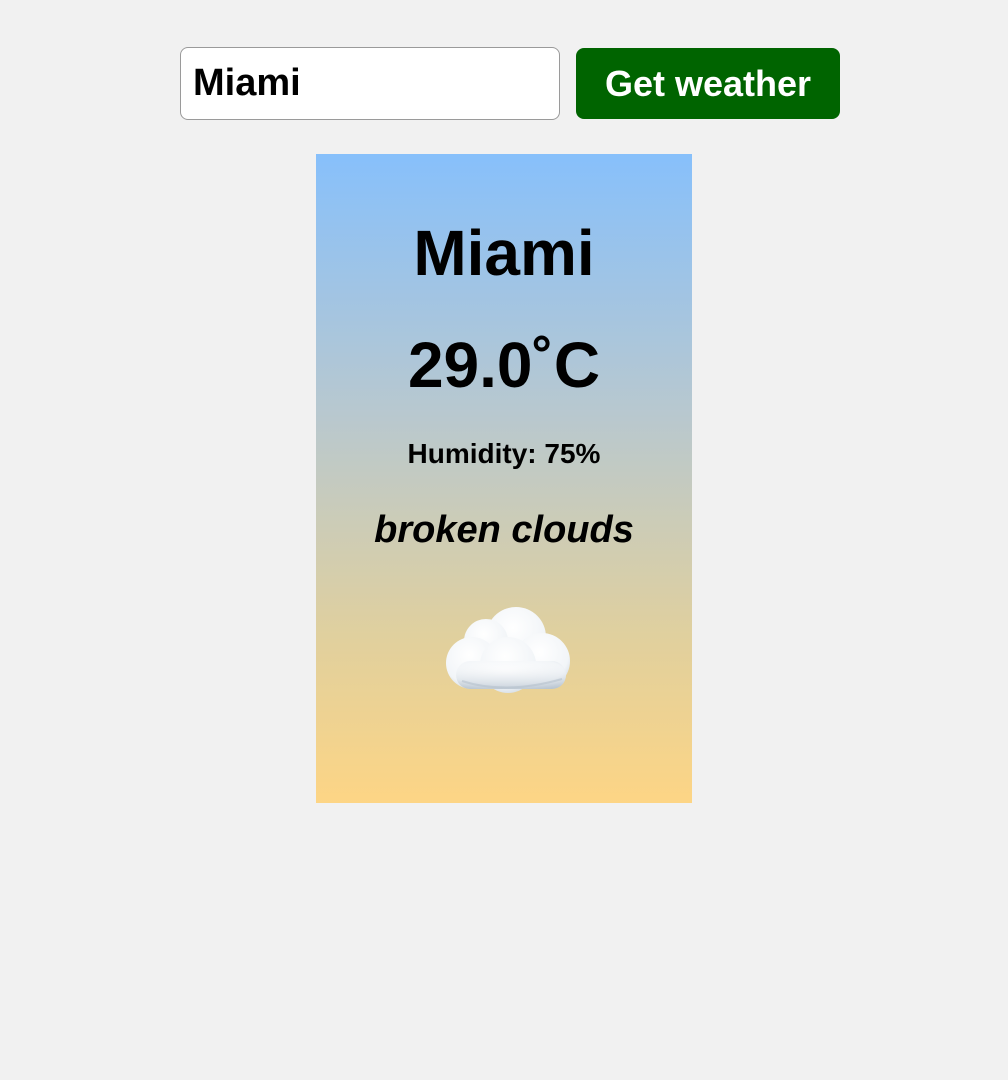  What do you see at coordinates (370, 83) in the screenshot?
I see `city-search-input` at bounding box center [370, 83].